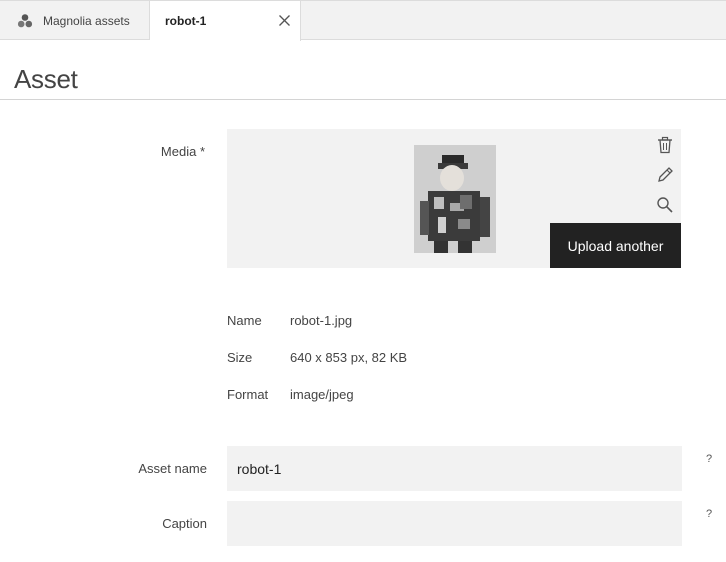  I want to click on robot-thumbnail, so click(455, 199).